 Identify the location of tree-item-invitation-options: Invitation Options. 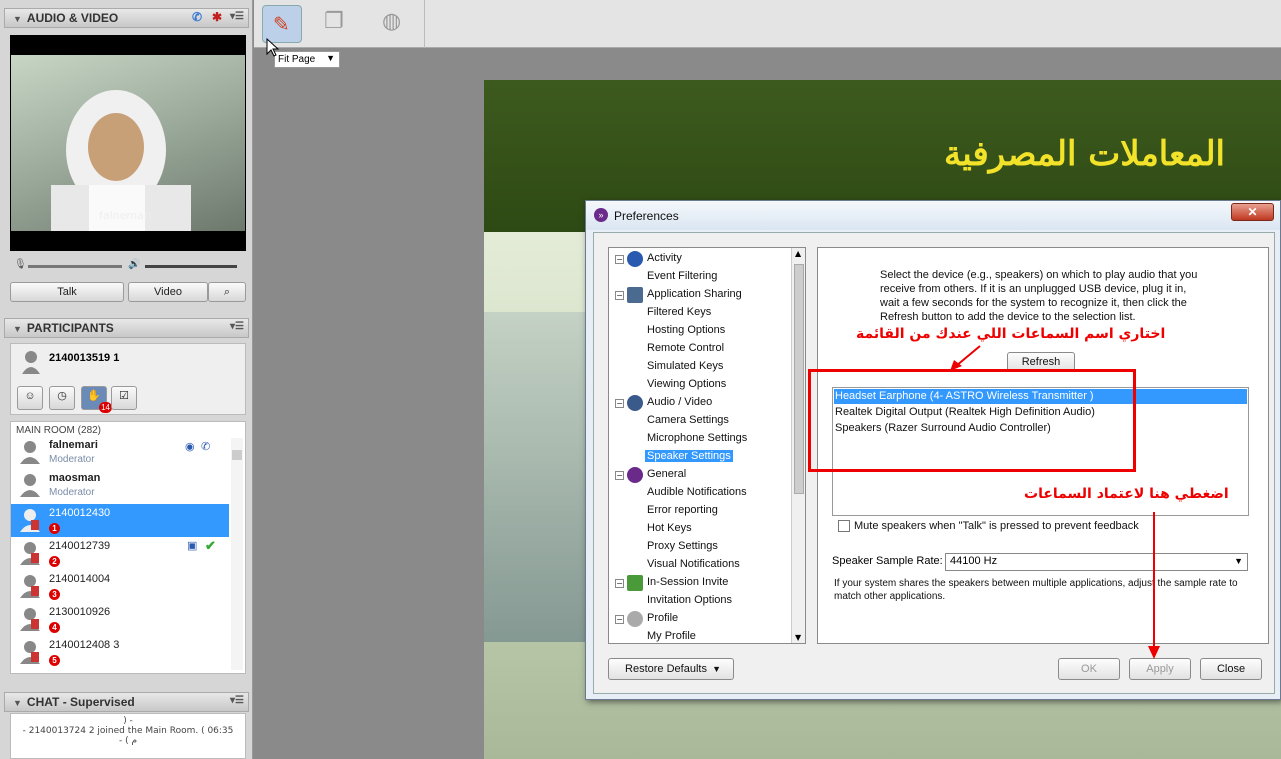
(689, 600).